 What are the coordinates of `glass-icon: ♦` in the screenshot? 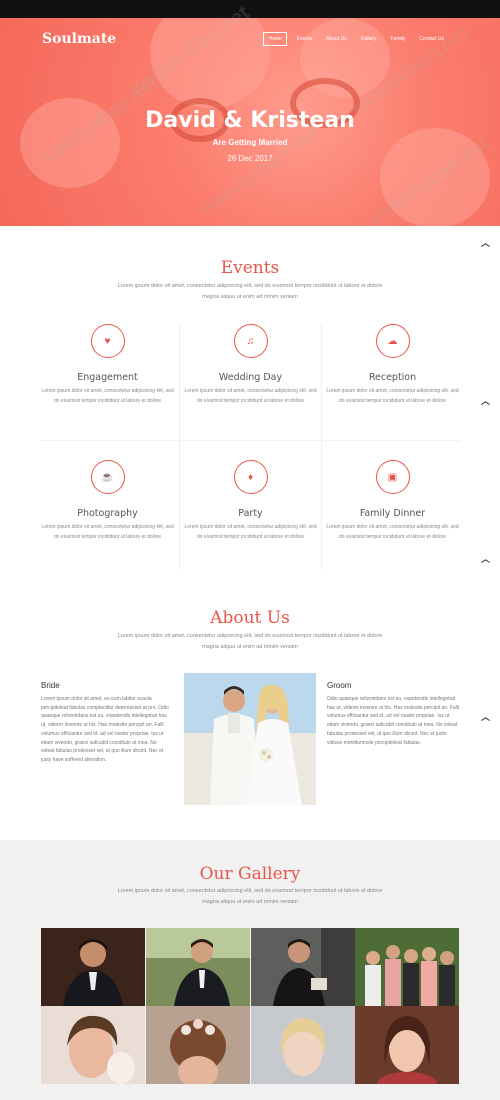 It's located at (250, 477).